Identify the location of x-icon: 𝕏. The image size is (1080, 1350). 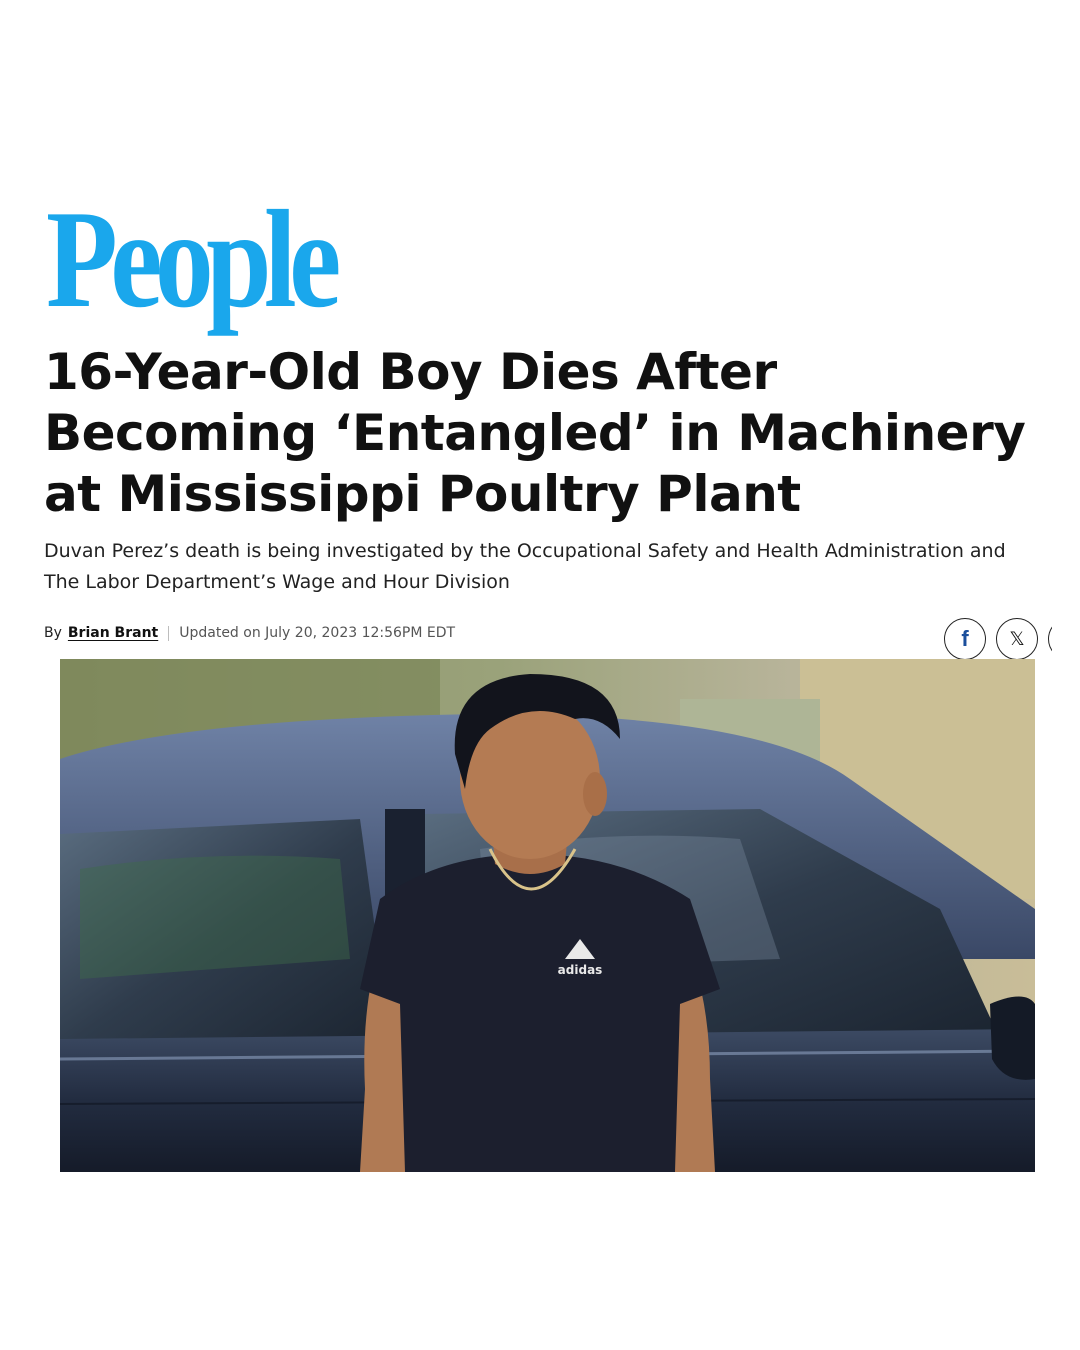
(1017, 638).